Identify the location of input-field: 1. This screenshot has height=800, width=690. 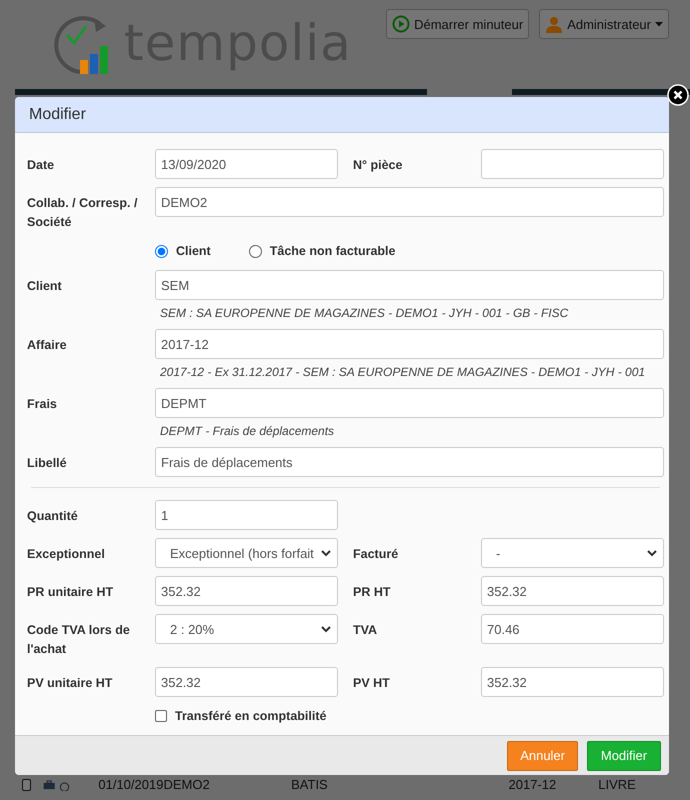
(246, 515).